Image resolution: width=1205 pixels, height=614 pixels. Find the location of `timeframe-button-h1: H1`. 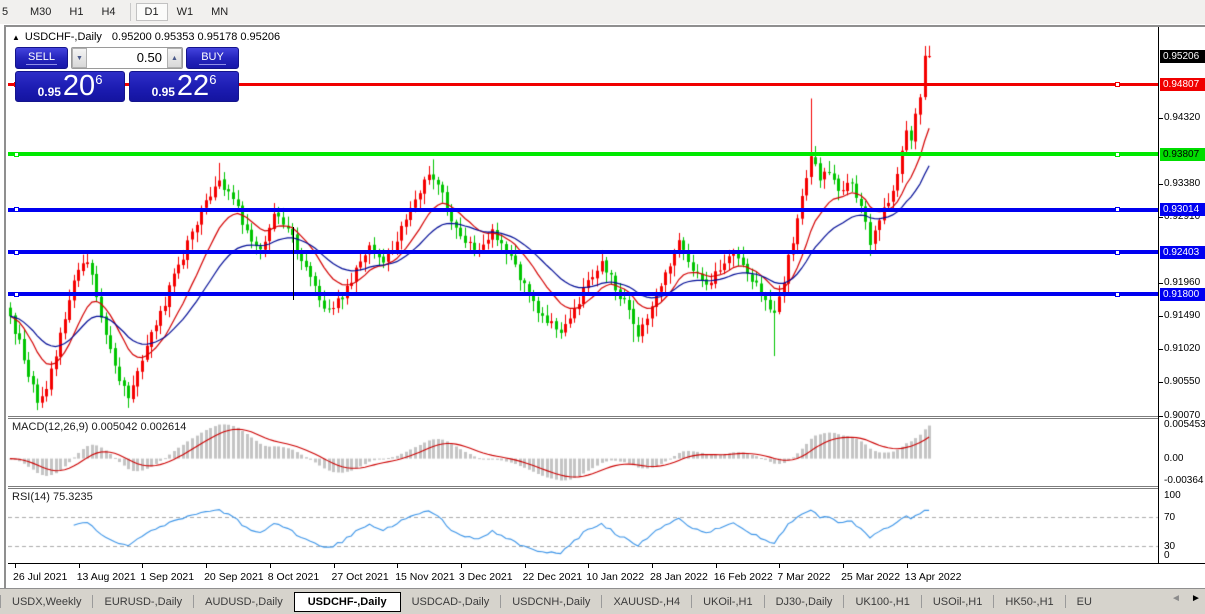

timeframe-button-h1: H1 is located at coordinates (76, 12).